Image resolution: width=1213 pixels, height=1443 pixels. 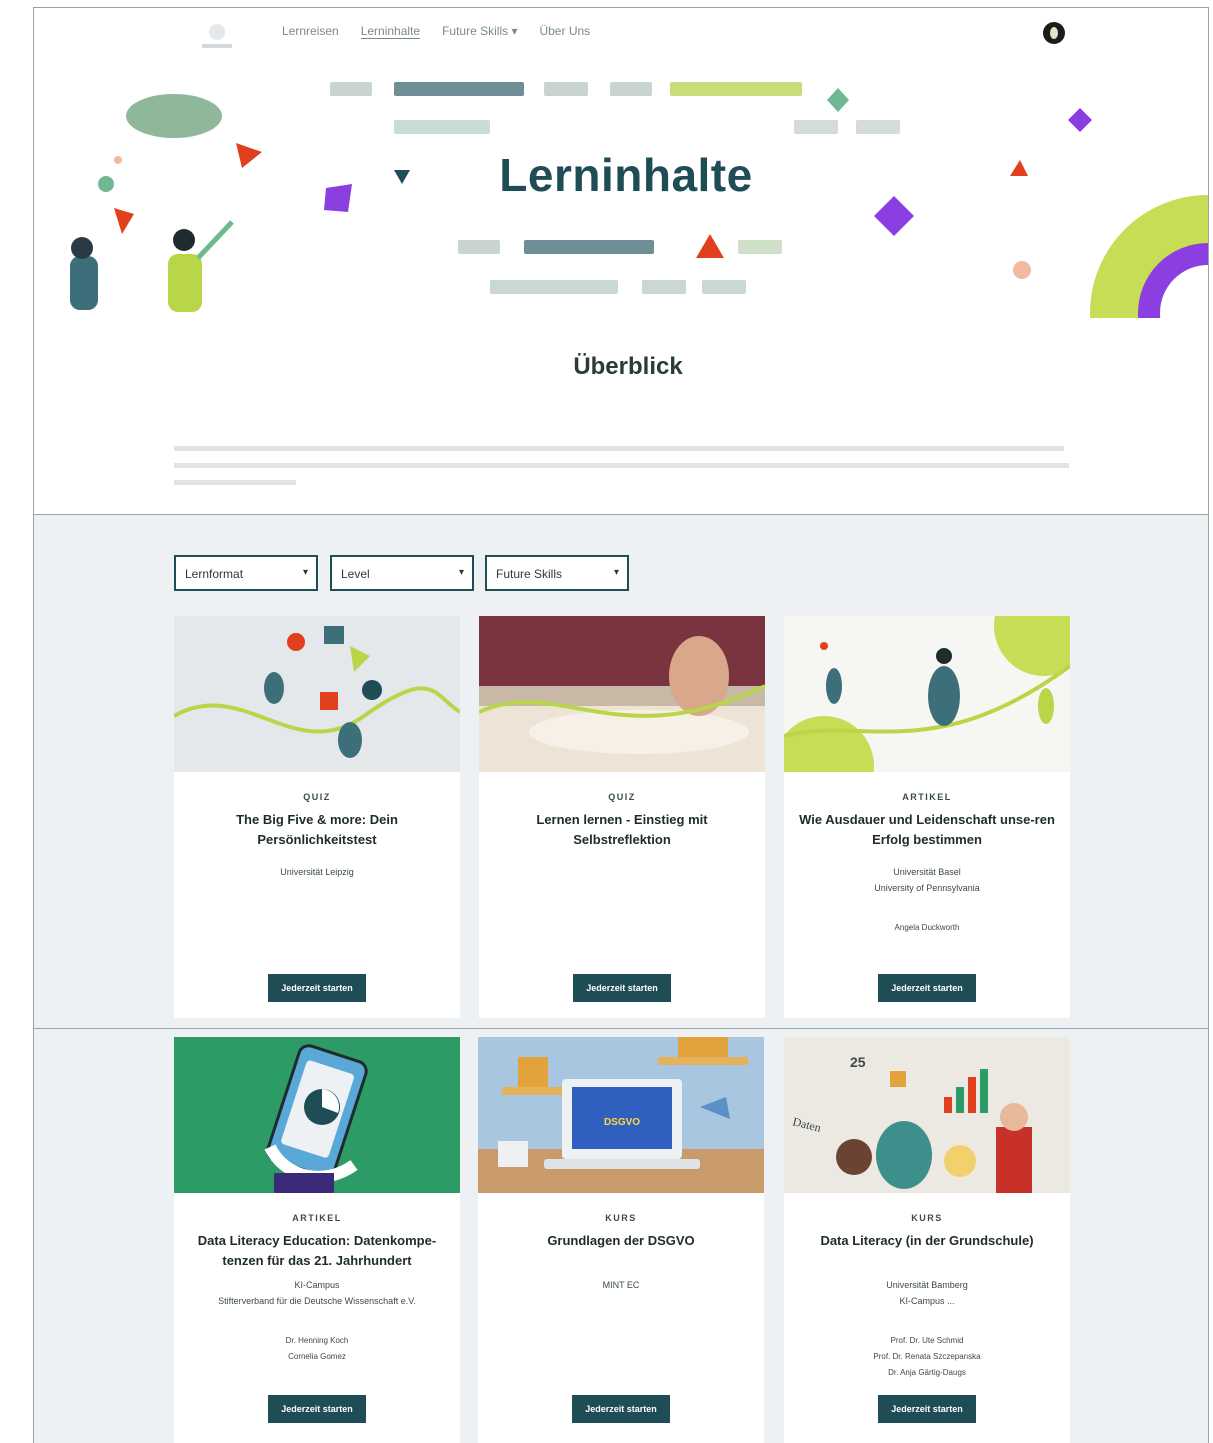 I want to click on dsgvo-image-text: DSGVO, so click(x=622, y=1122).